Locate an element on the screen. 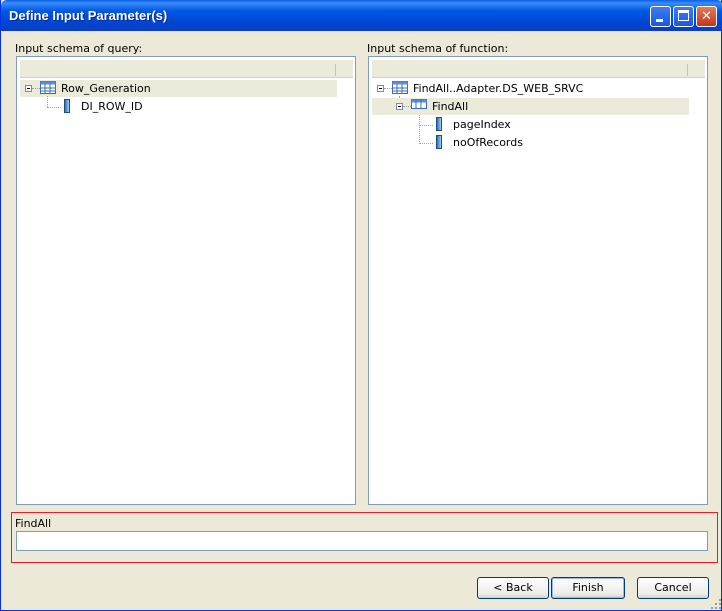 Image resolution: width=722 pixels, height=611 pixels. maximize-button is located at coordinates (683, 16).